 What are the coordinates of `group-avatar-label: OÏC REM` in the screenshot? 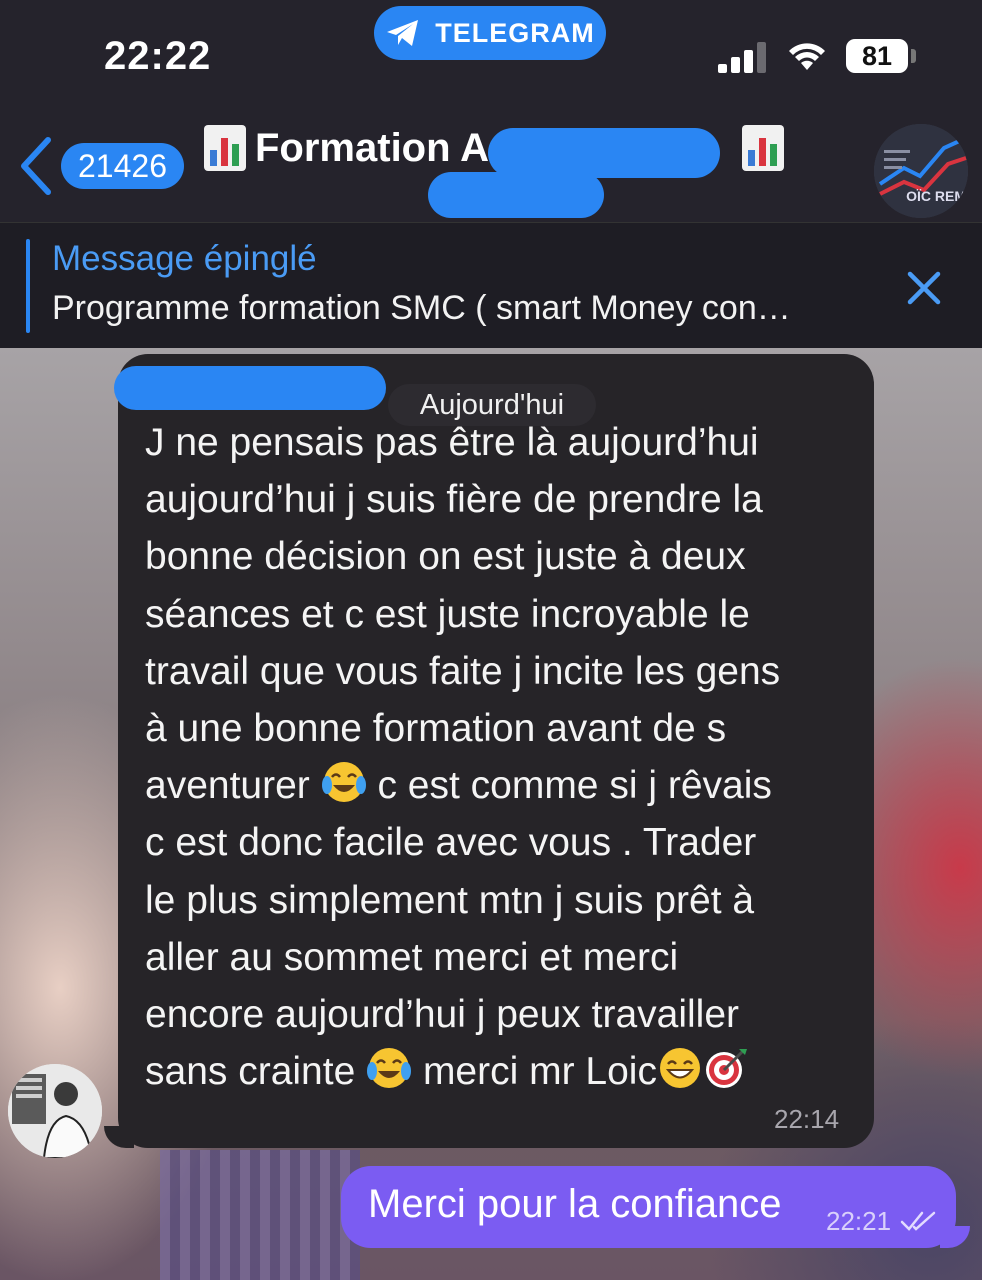 It's located at (936, 196).